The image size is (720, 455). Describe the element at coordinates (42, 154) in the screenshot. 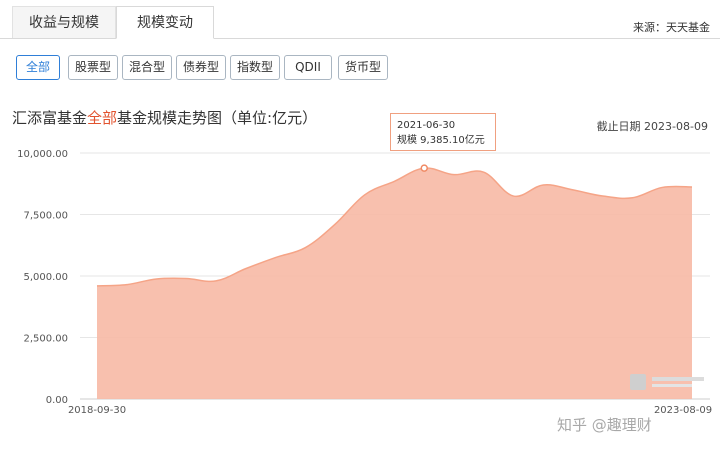

I see `y-tick-label: 10,000.00` at that location.